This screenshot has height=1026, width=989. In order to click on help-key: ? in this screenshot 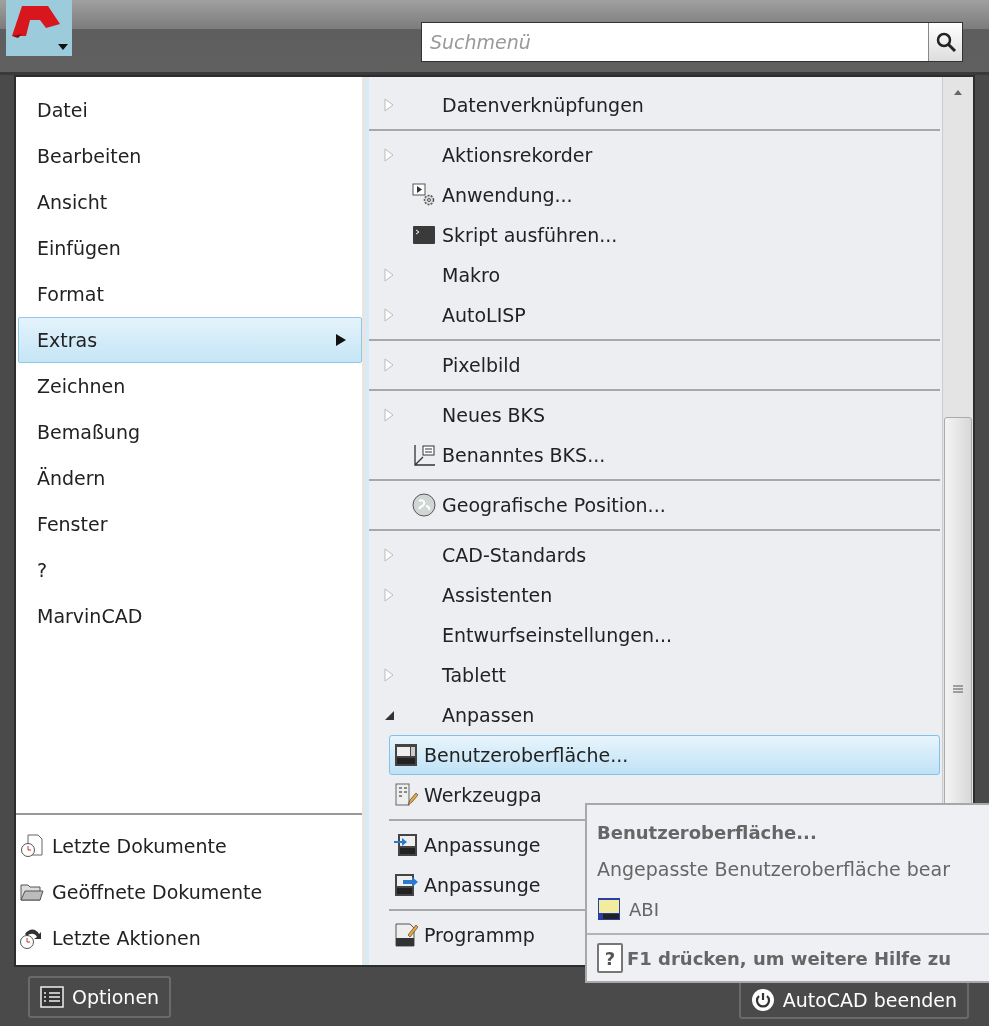, I will do `click(610, 958)`.